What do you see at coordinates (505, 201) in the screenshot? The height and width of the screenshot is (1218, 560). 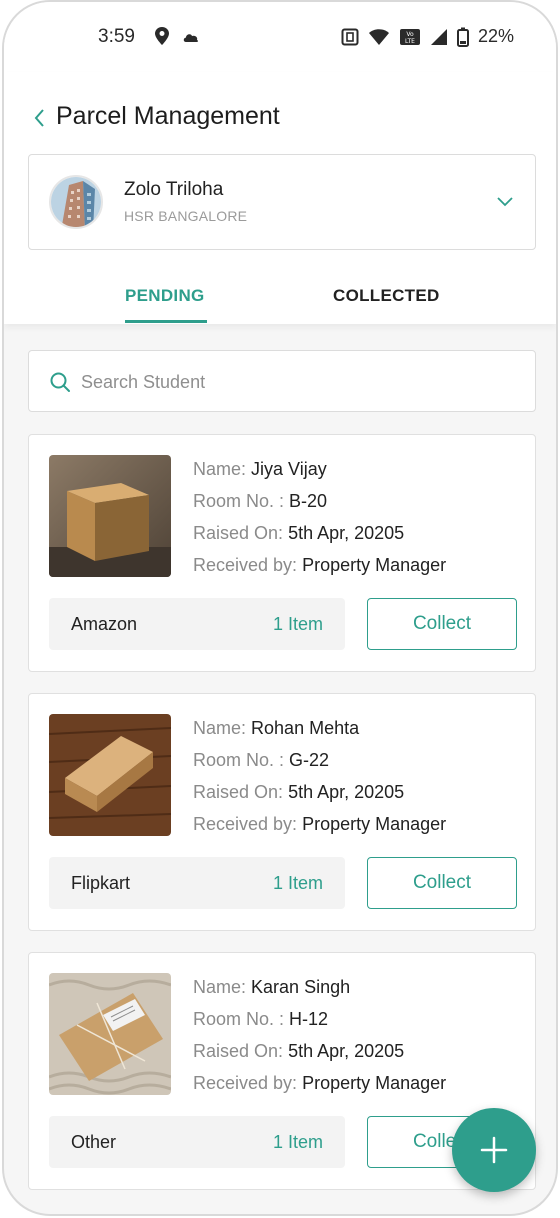 I see `chevron-down-icon` at bounding box center [505, 201].